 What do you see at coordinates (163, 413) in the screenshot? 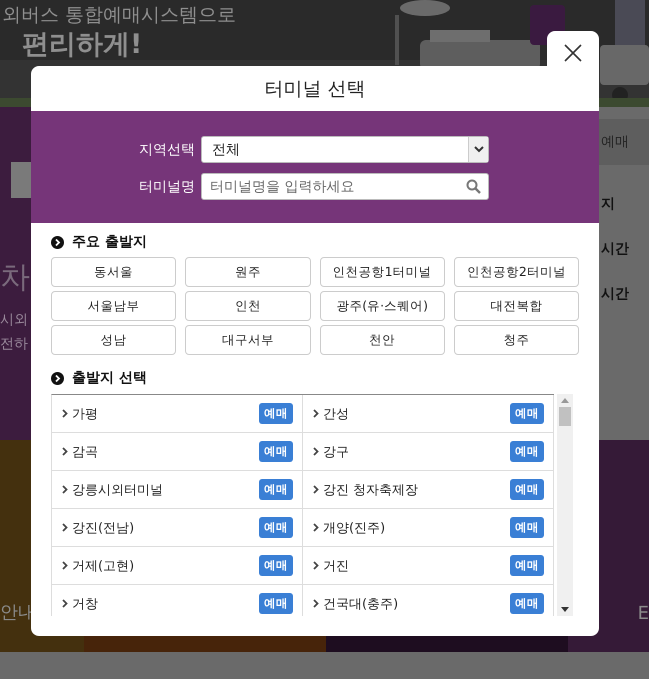
I see `terminal-name: 가평` at bounding box center [163, 413].